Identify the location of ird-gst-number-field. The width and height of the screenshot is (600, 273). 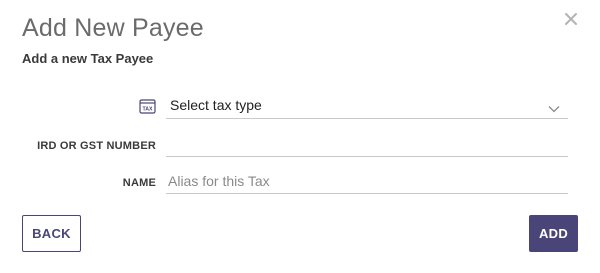
(367, 144).